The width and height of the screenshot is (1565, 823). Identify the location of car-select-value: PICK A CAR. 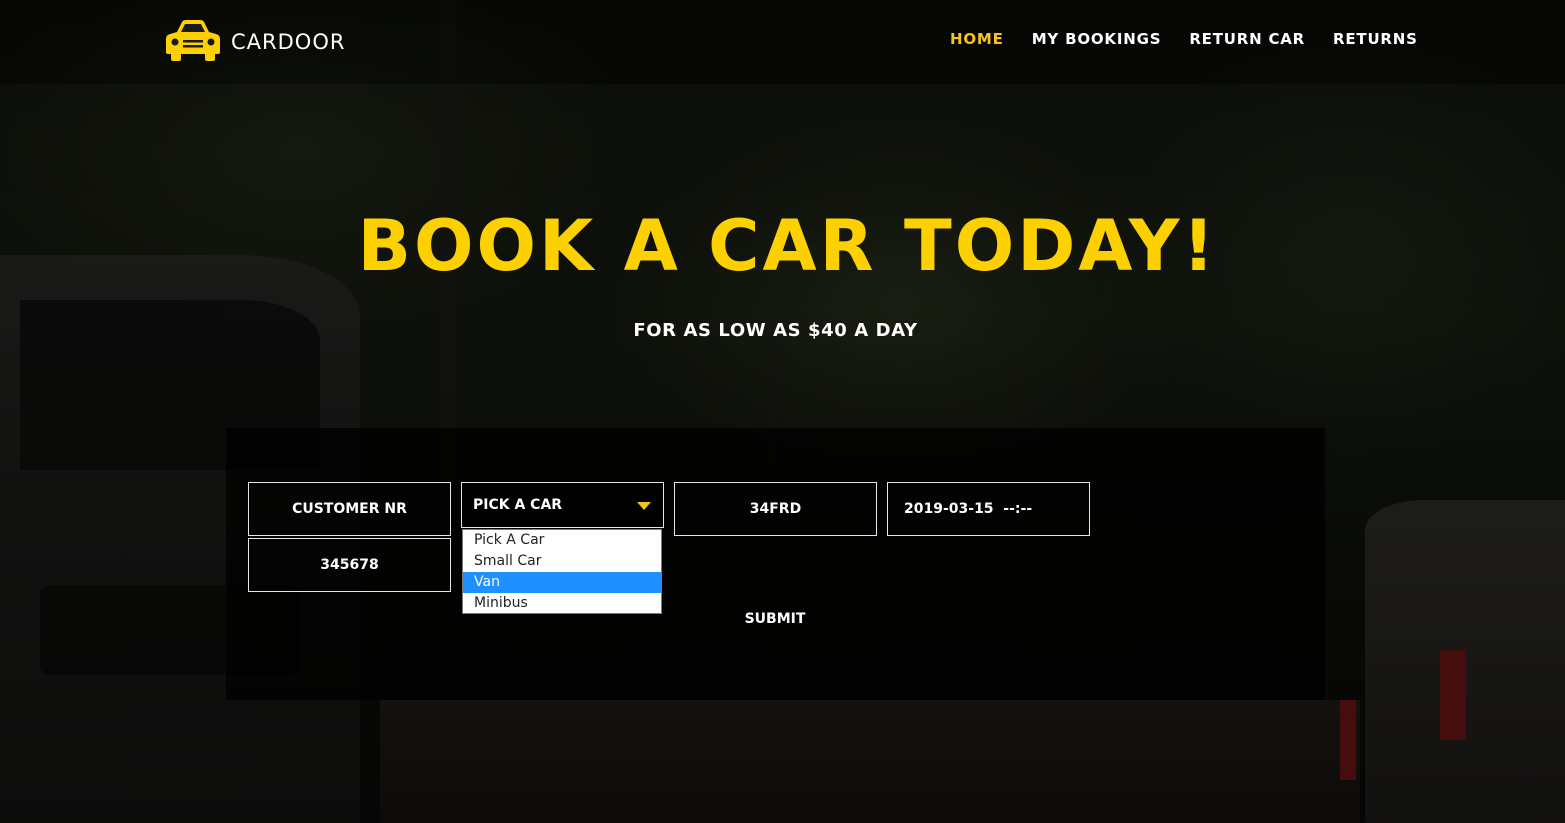
(518, 505).